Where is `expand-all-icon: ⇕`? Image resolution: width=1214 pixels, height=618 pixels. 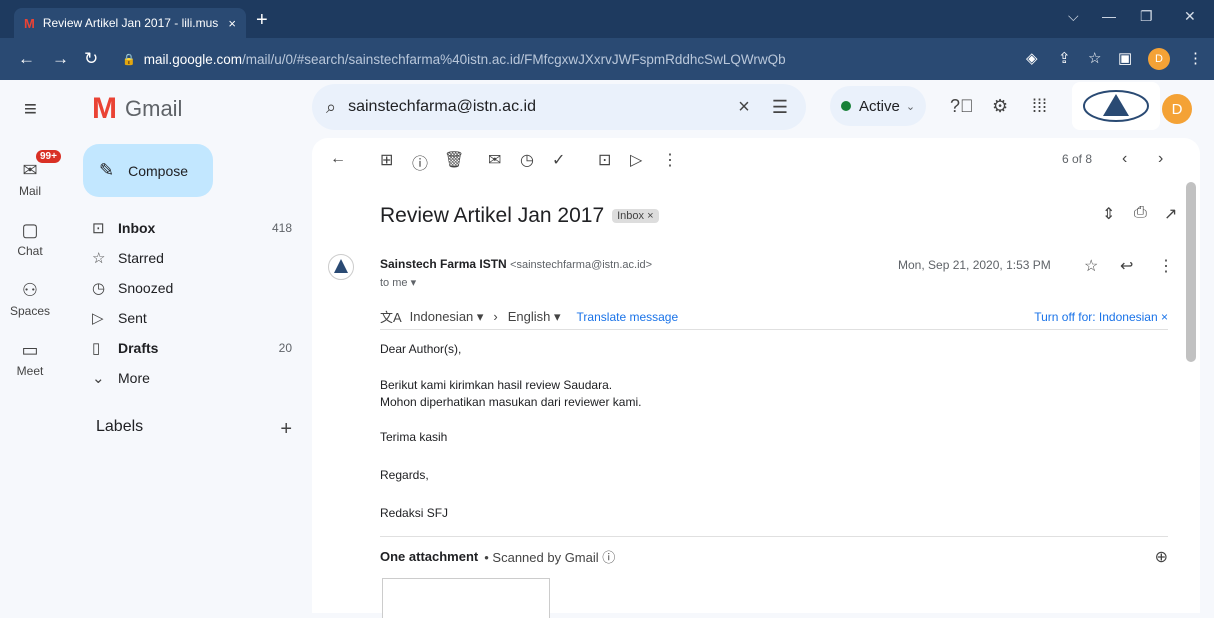 expand-all-icon: ⇕ is located at coordinates (1108, 214).